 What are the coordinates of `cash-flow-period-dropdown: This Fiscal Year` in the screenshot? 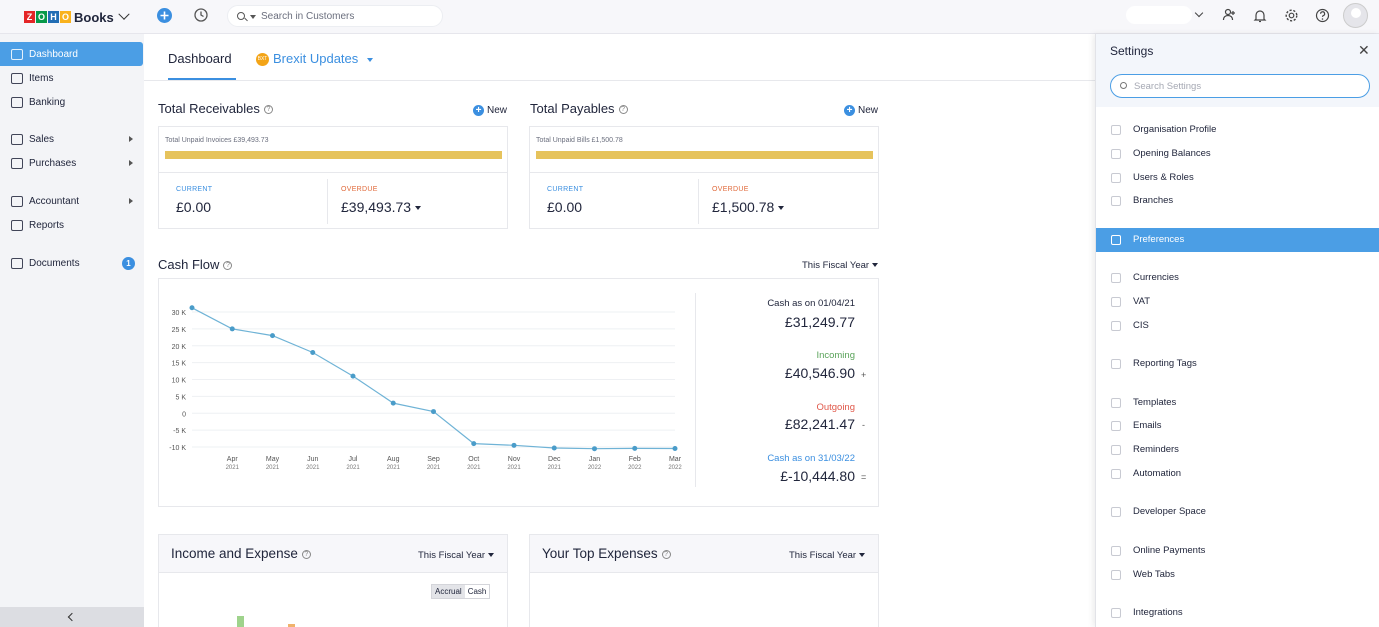 It's located at (840, 265).